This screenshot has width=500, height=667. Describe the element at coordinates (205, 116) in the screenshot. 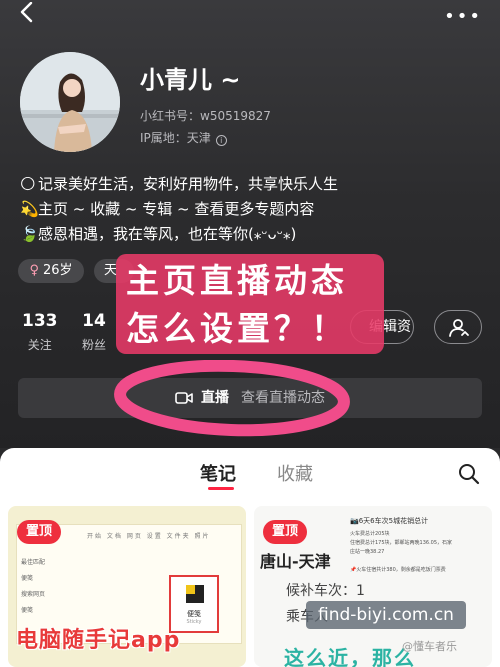

I see `redbook-id: 小红书号：w50519827` at that location.